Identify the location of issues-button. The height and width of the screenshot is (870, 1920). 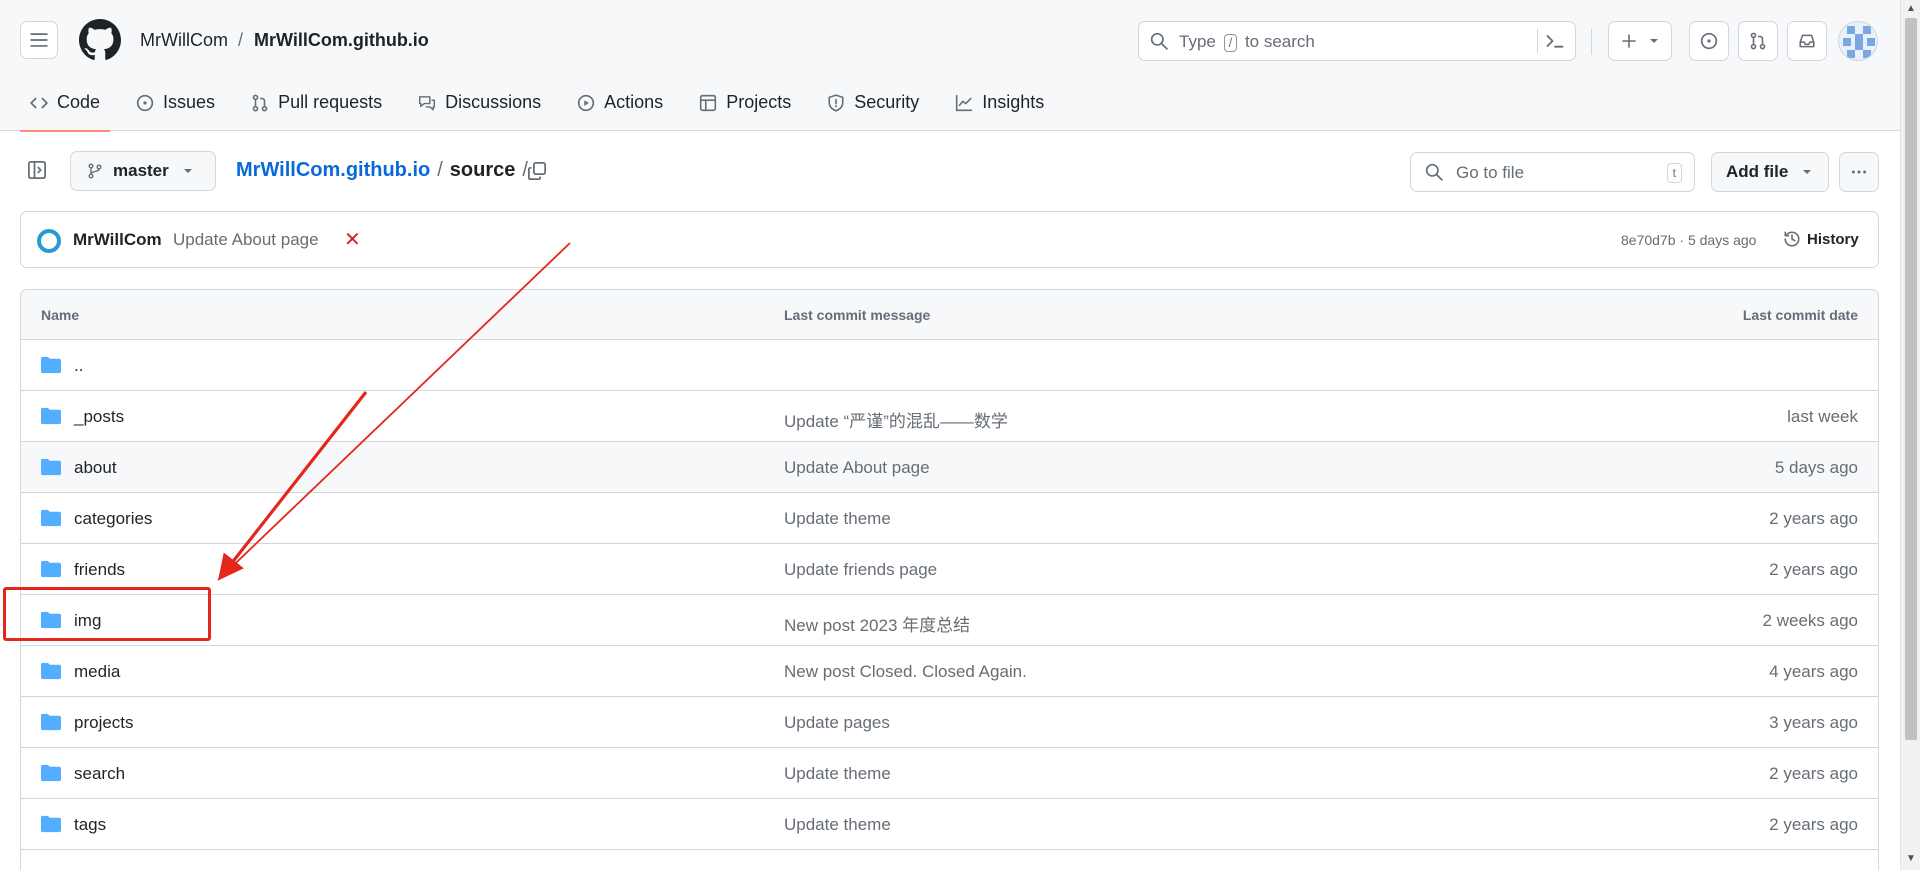
(1709, 41).